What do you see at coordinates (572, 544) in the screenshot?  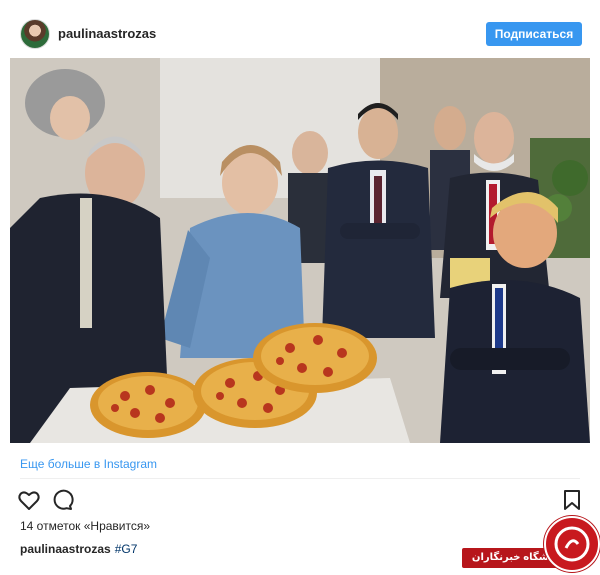 I see `watermark-emblem-icon` at bounding box center [572, 544].